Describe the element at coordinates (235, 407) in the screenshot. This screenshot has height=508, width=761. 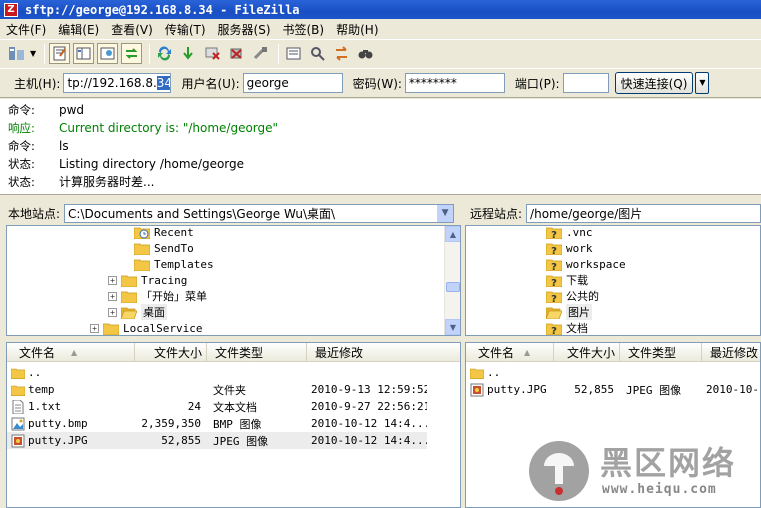
I see `file-type: 文本文档` at that location.